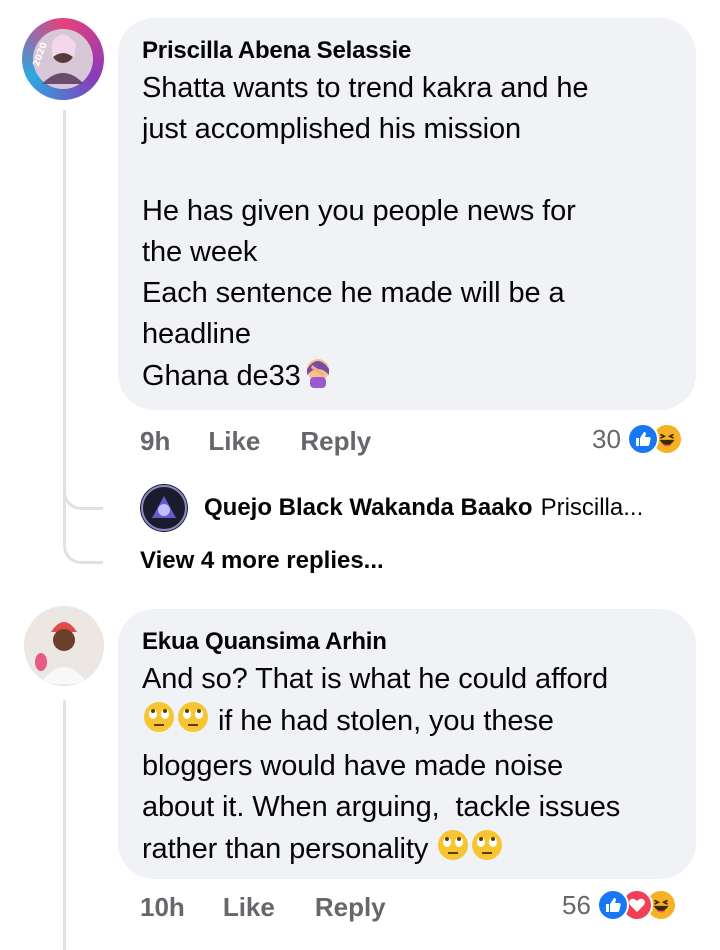 This screenshot has width=720, height=950. I want to click on comment-line: rather than personality, so click(407, 851).